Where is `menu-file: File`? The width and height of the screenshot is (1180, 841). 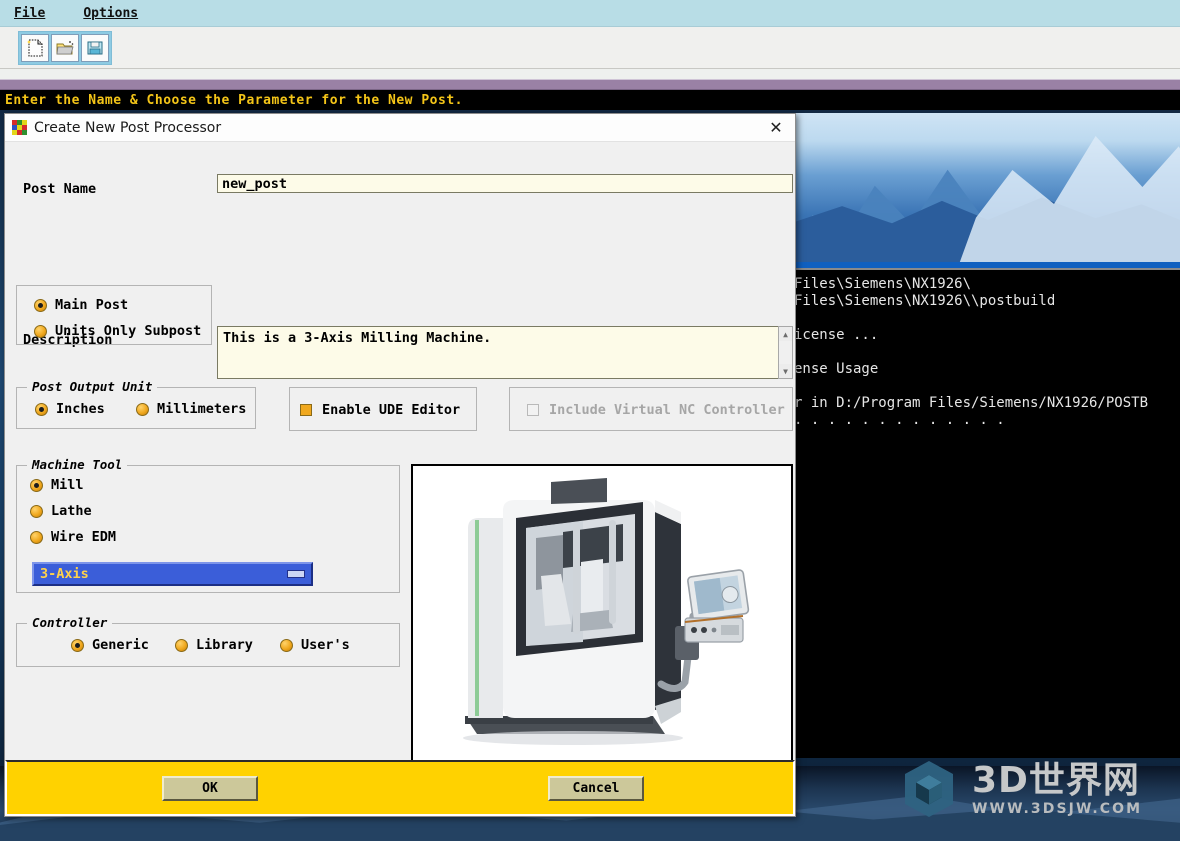 menu-file: File is located at coordinates (29, 13).